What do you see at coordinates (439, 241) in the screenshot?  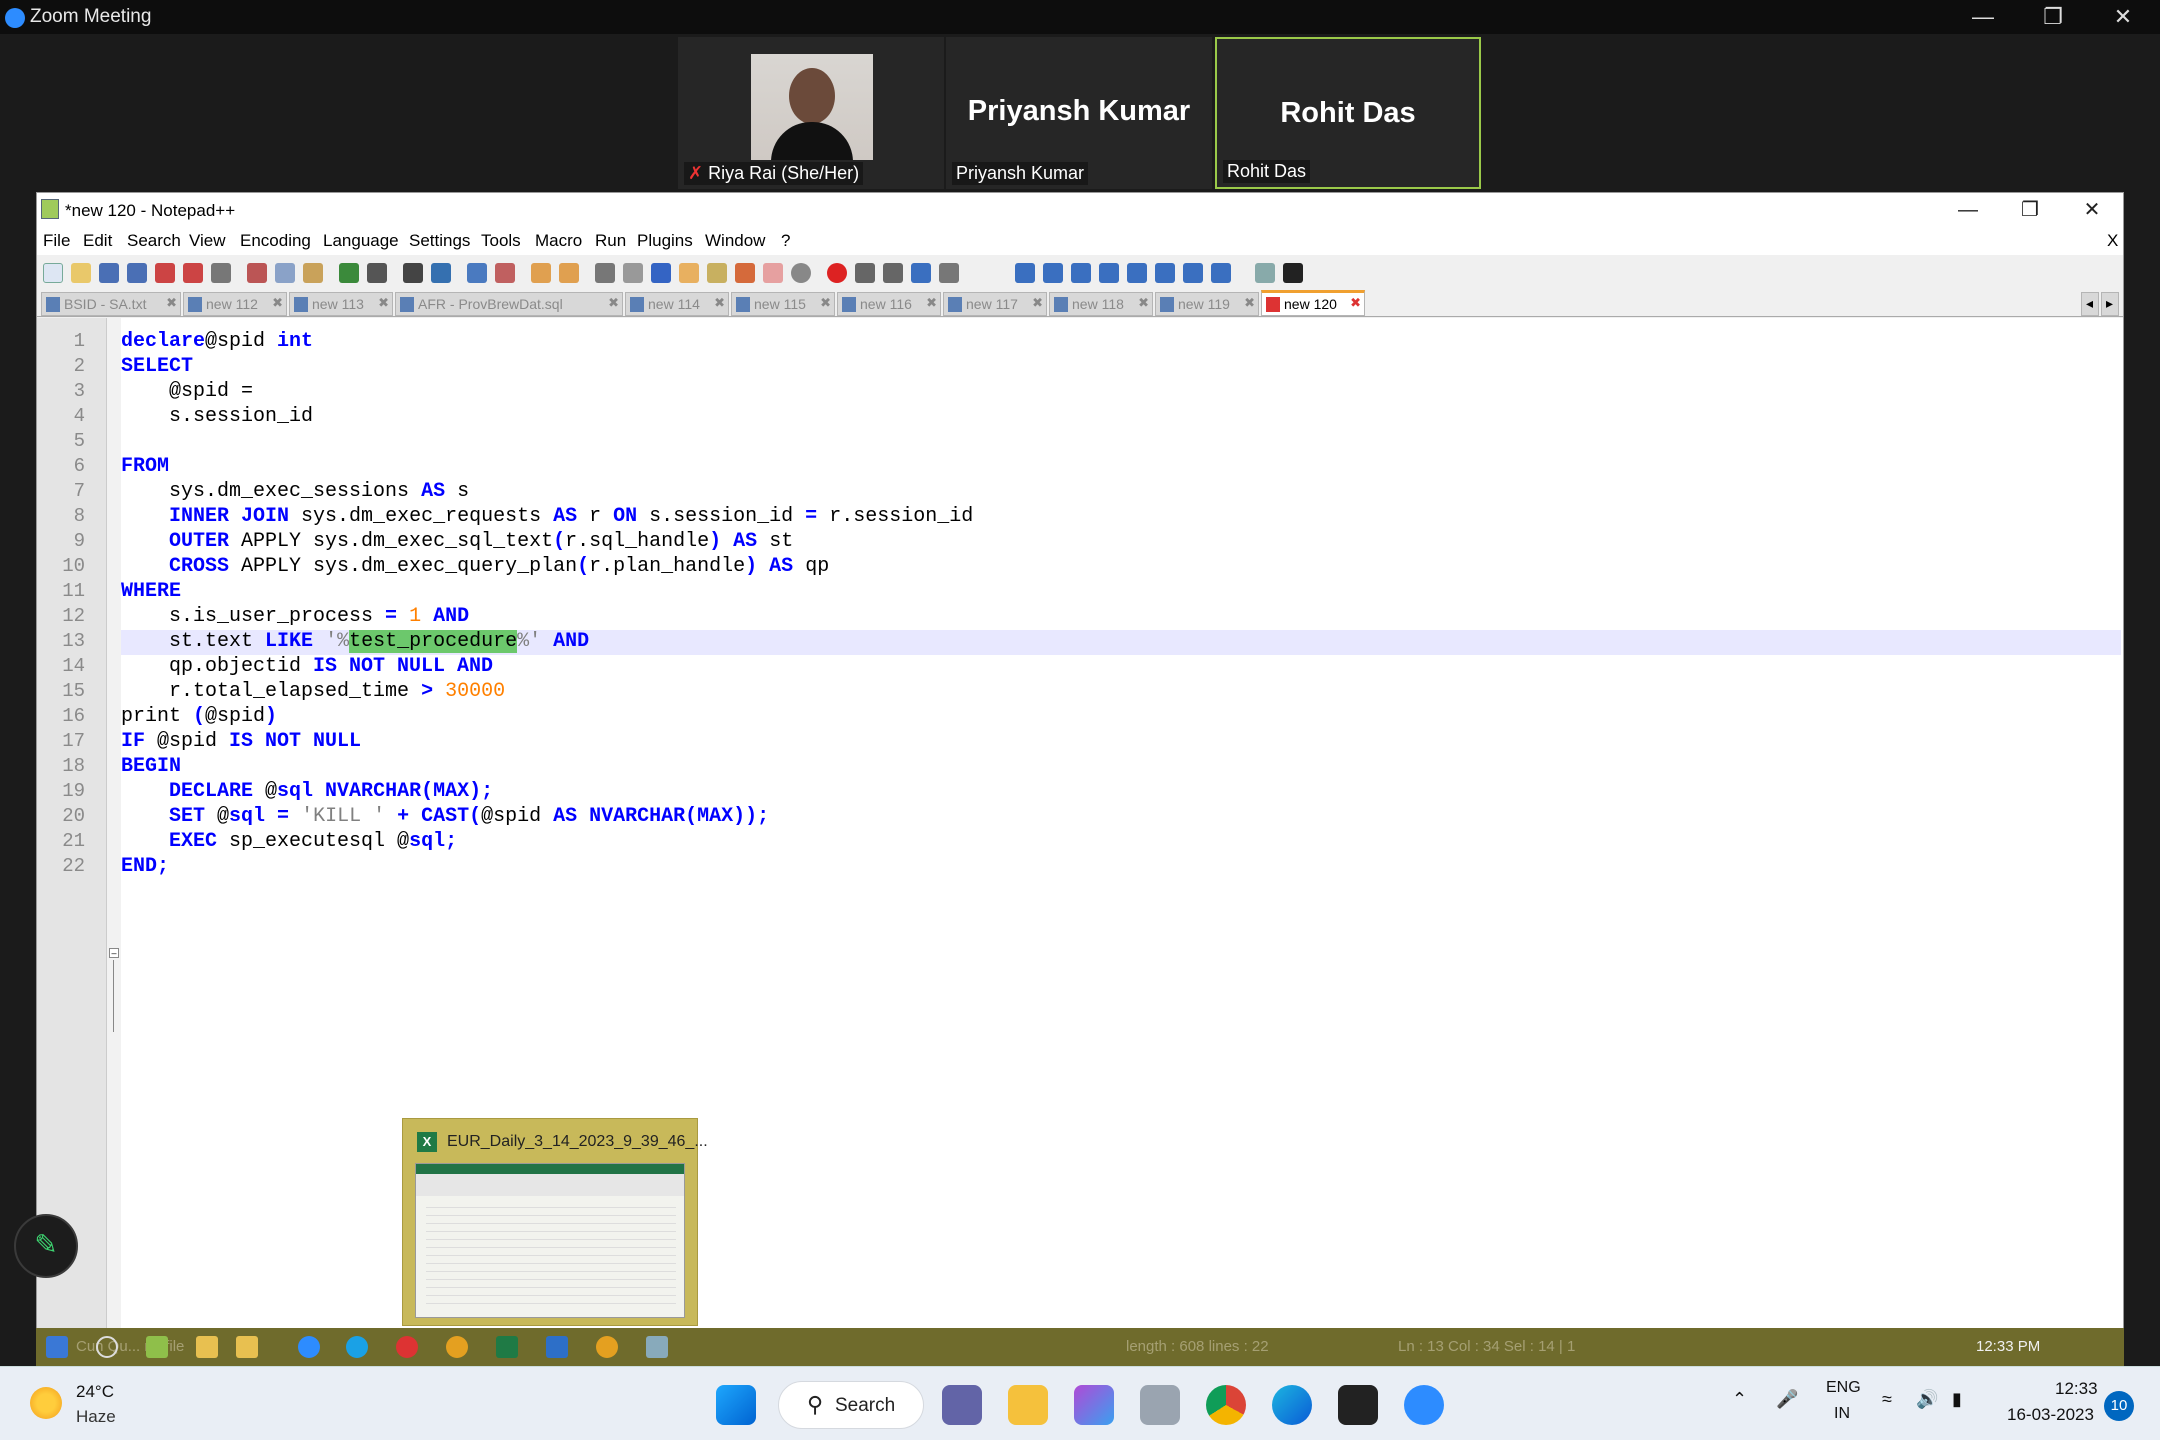 I see `menu-settings: Settings` at bounding box center [439, 241].